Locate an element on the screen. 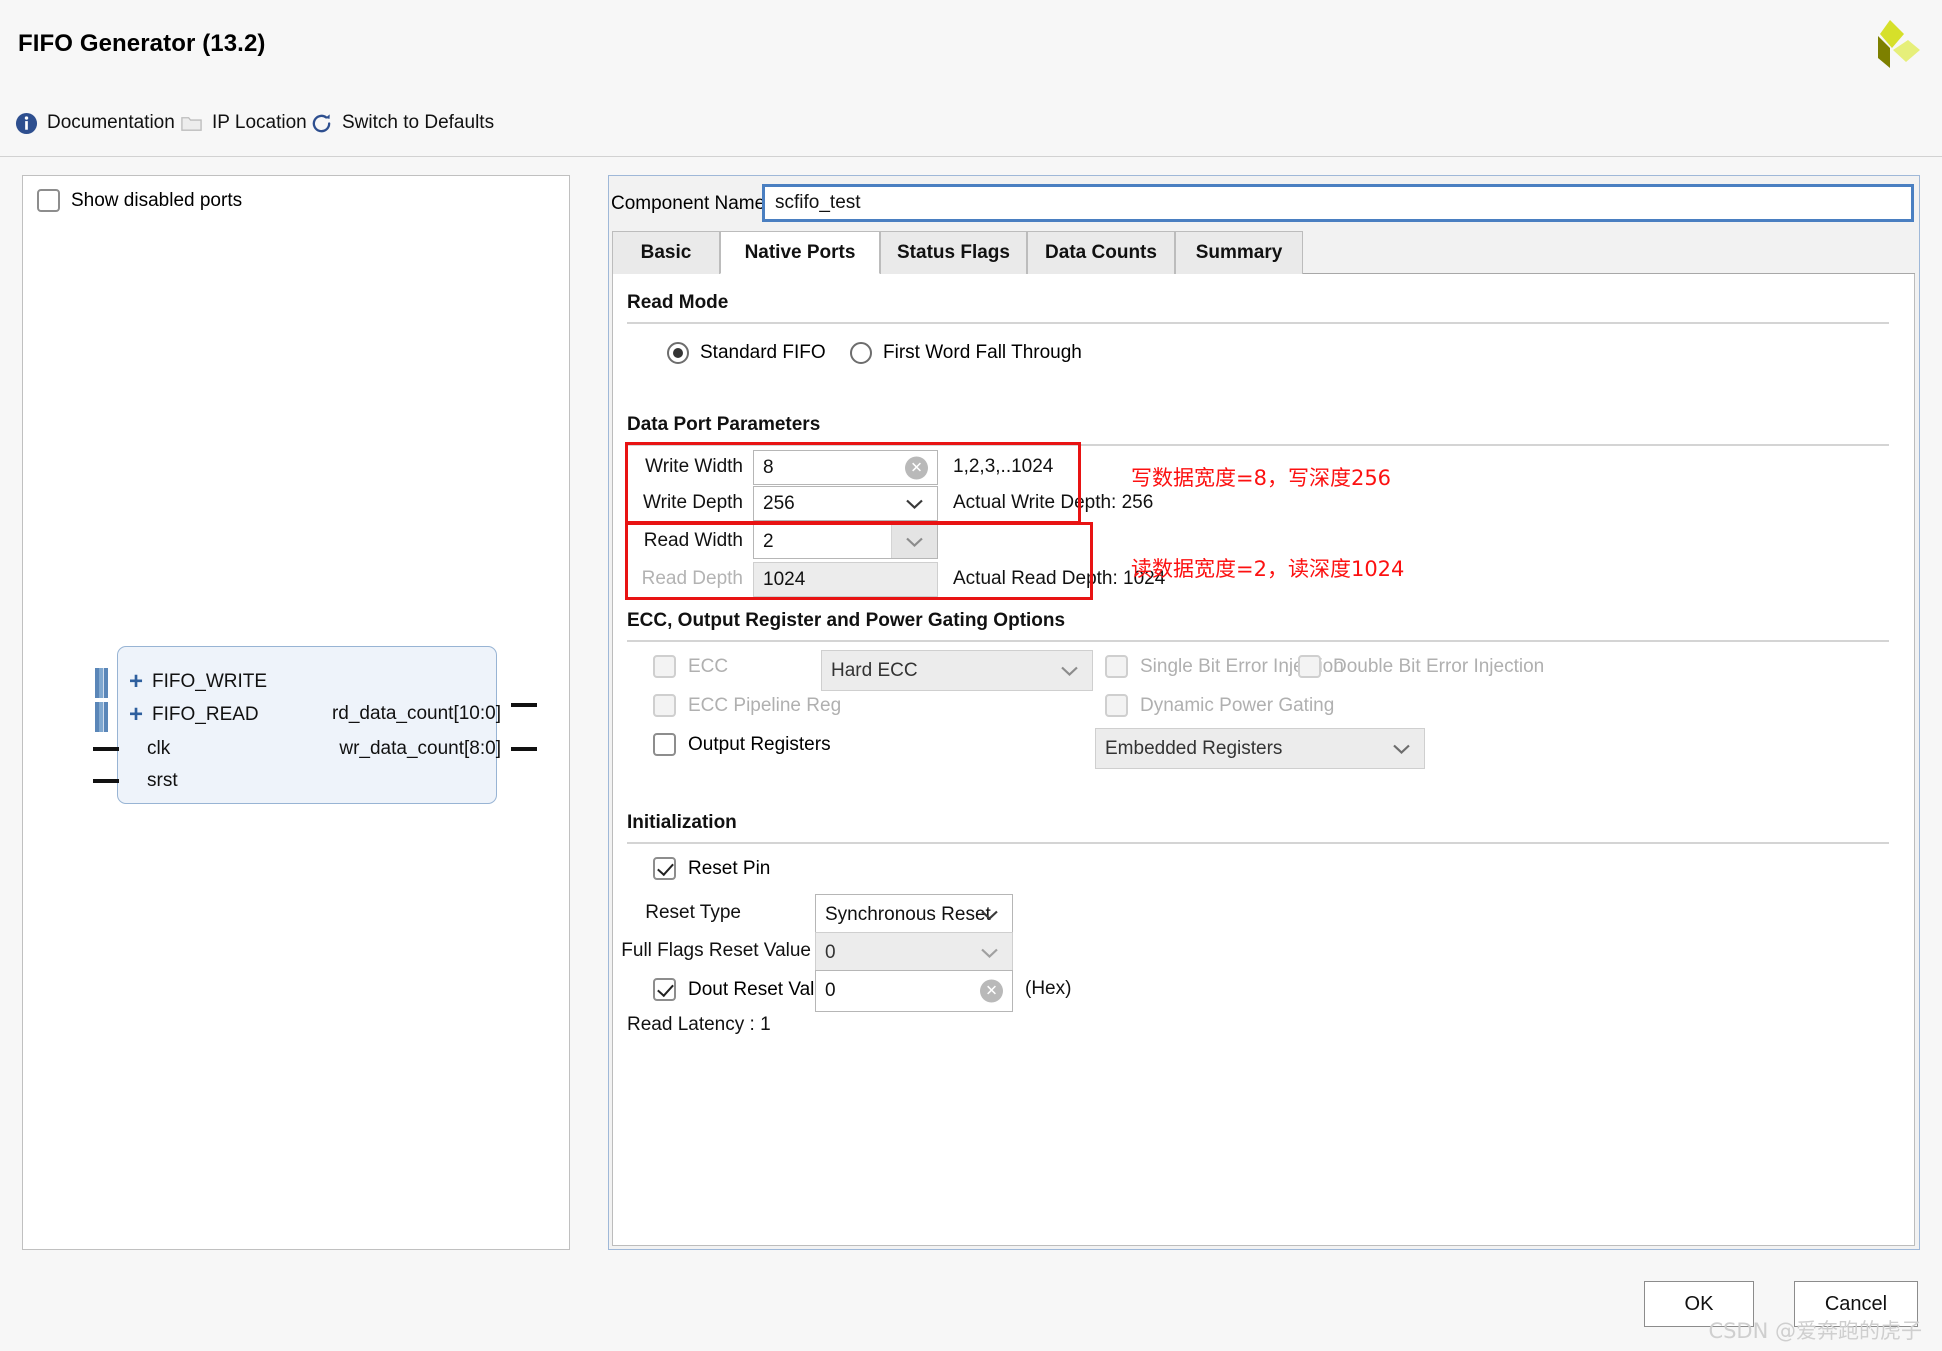  port-wr-data-count-label: wr_data_count[8:0] is located at coordinates (420, 748).